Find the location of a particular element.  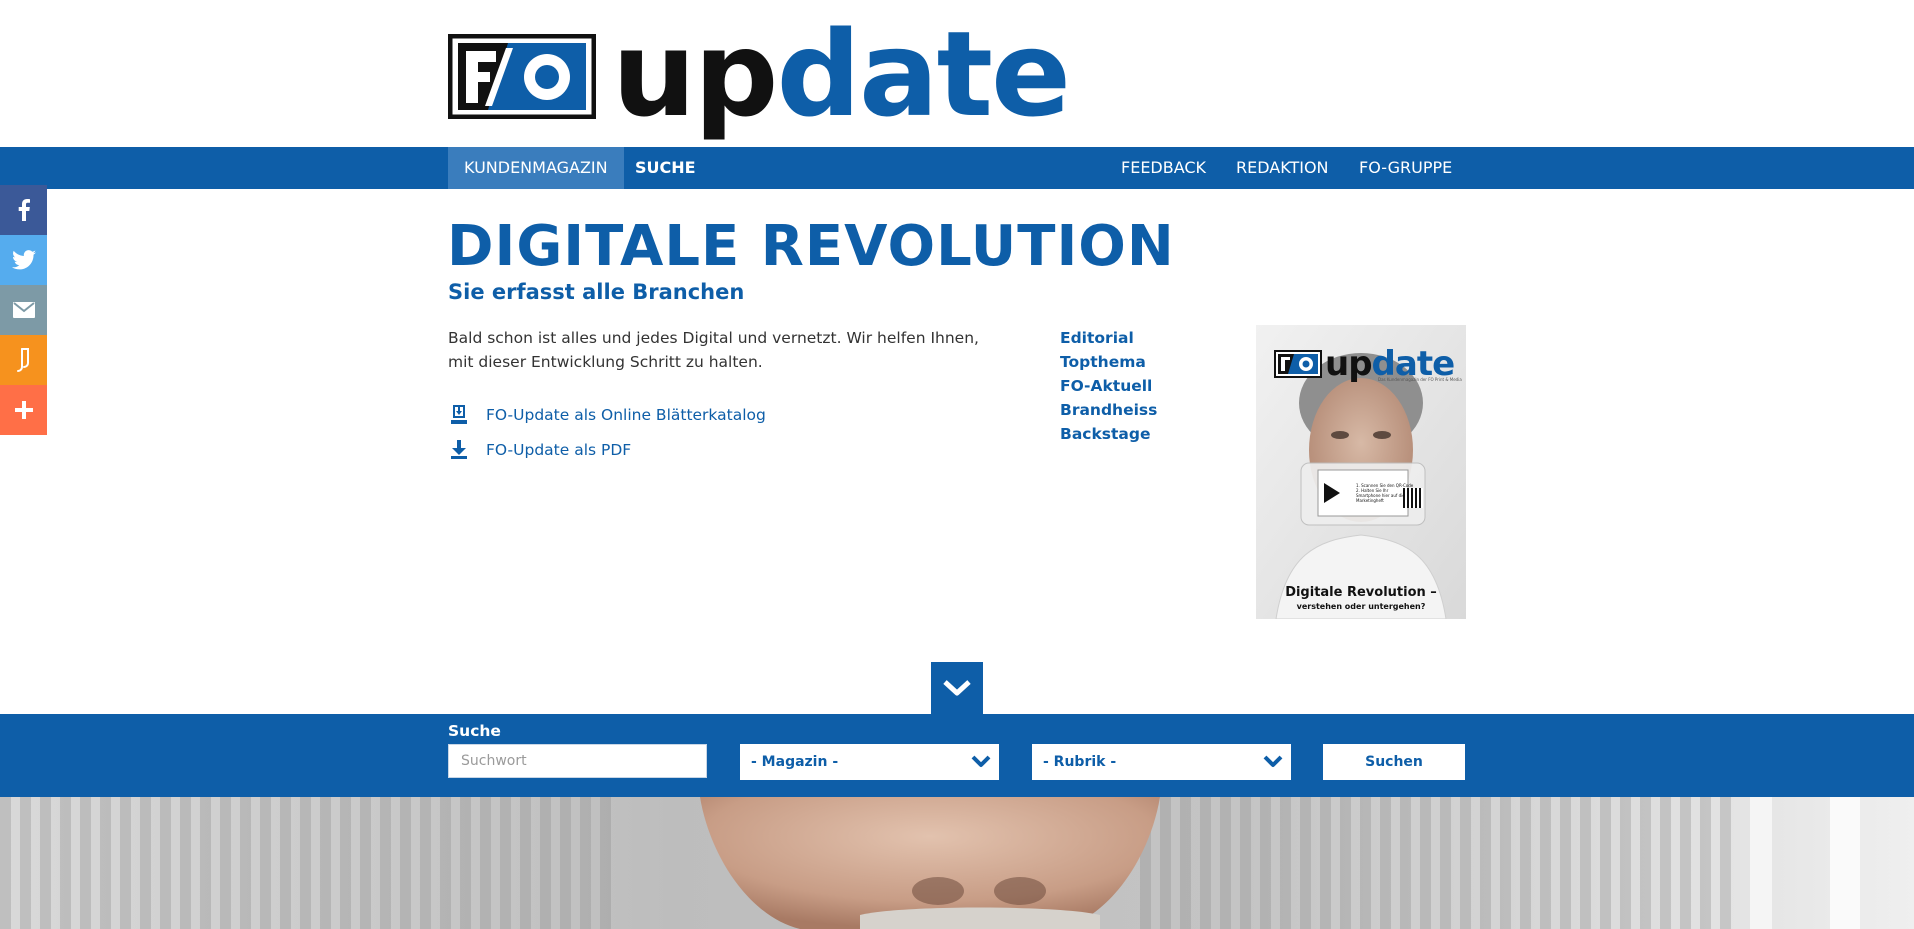

cover-fo-logo-icon is located at coordinates (1298, 364).